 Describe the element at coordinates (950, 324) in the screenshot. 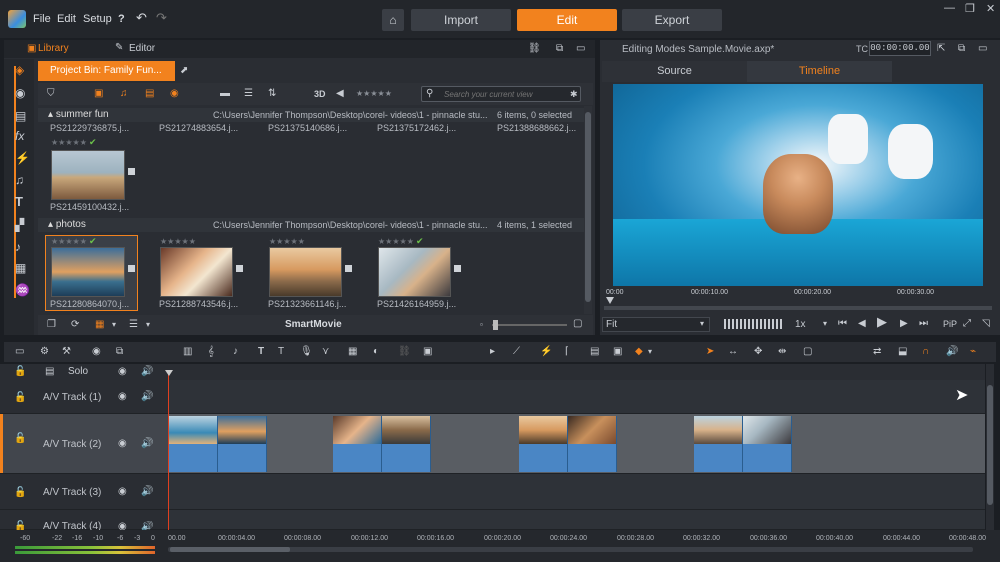

I see `pip-button: PiP` at that location.